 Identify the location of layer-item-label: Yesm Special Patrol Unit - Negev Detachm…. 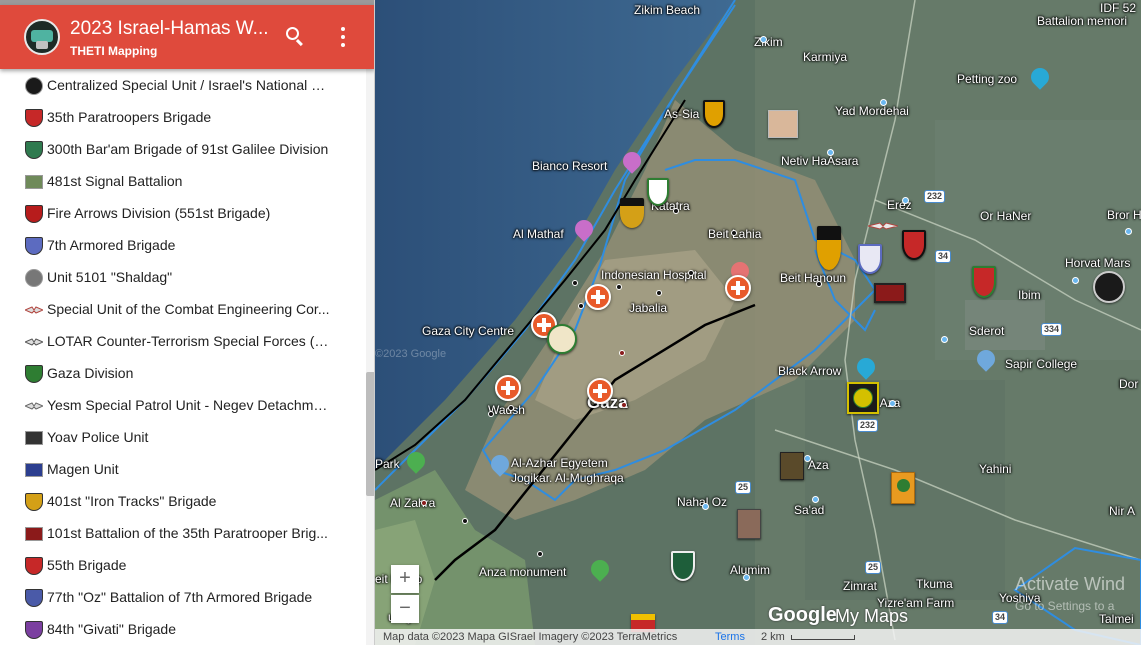
(188, 405).